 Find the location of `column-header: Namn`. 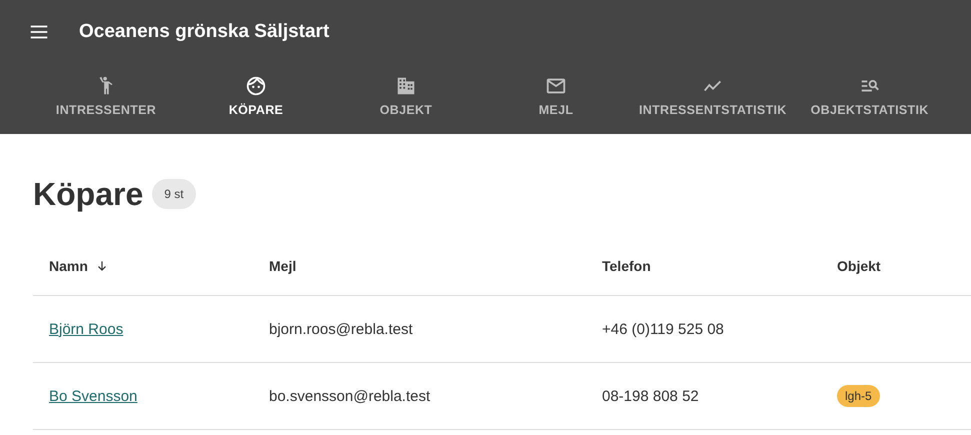

column-header: Namn is located at coordinates (68, 266).